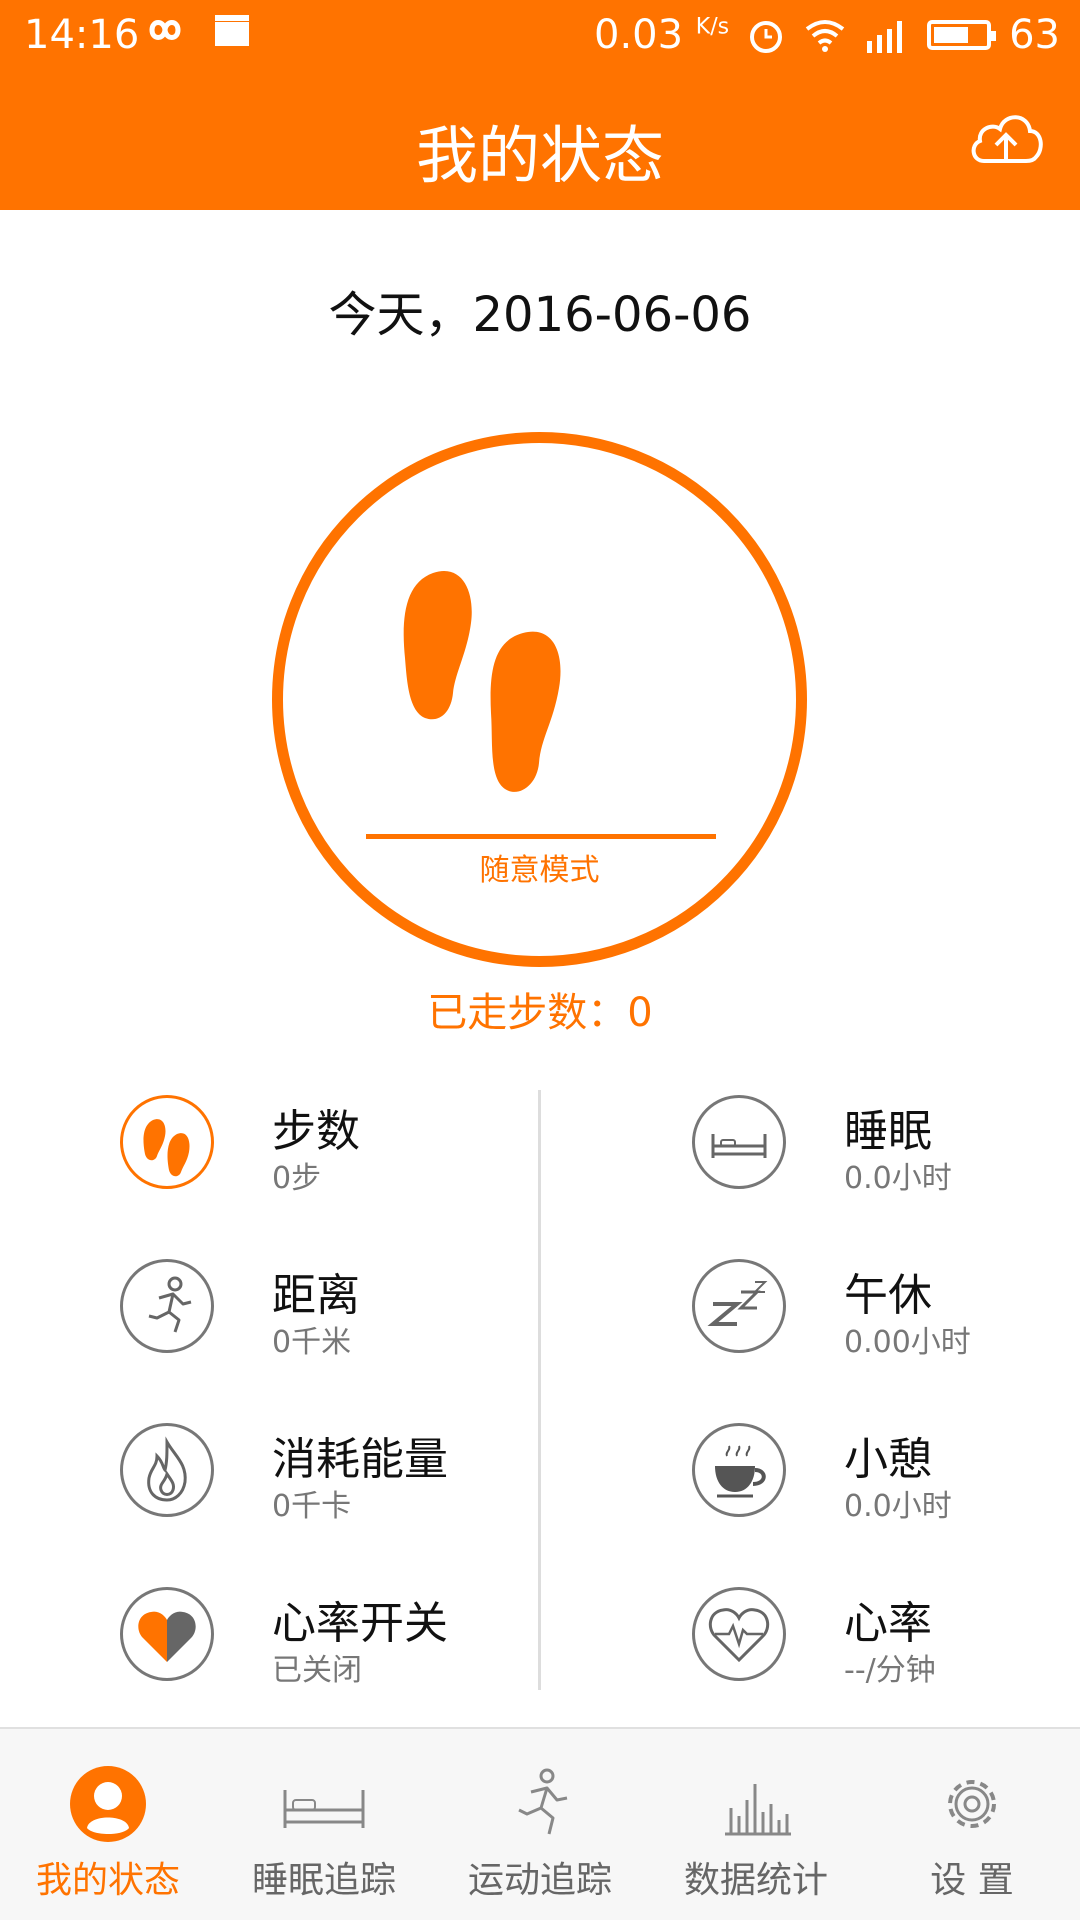  Describe the element at coordinates (825, 36) in the screenshot. I see `wifi-icon` at that location.